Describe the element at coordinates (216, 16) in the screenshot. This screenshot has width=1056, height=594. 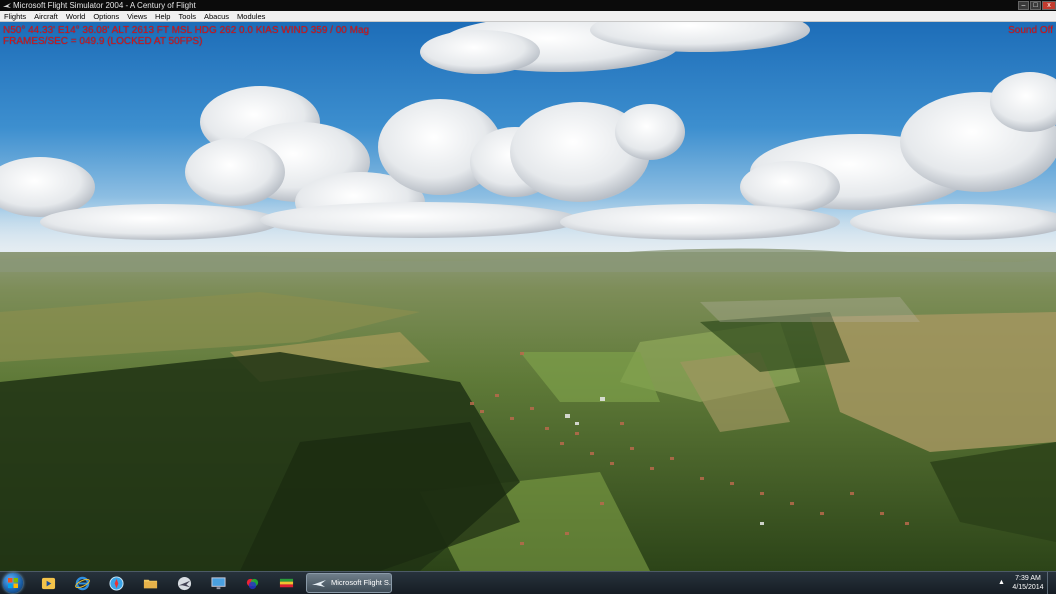
I see `menu-abacus: Abacus` at that location.